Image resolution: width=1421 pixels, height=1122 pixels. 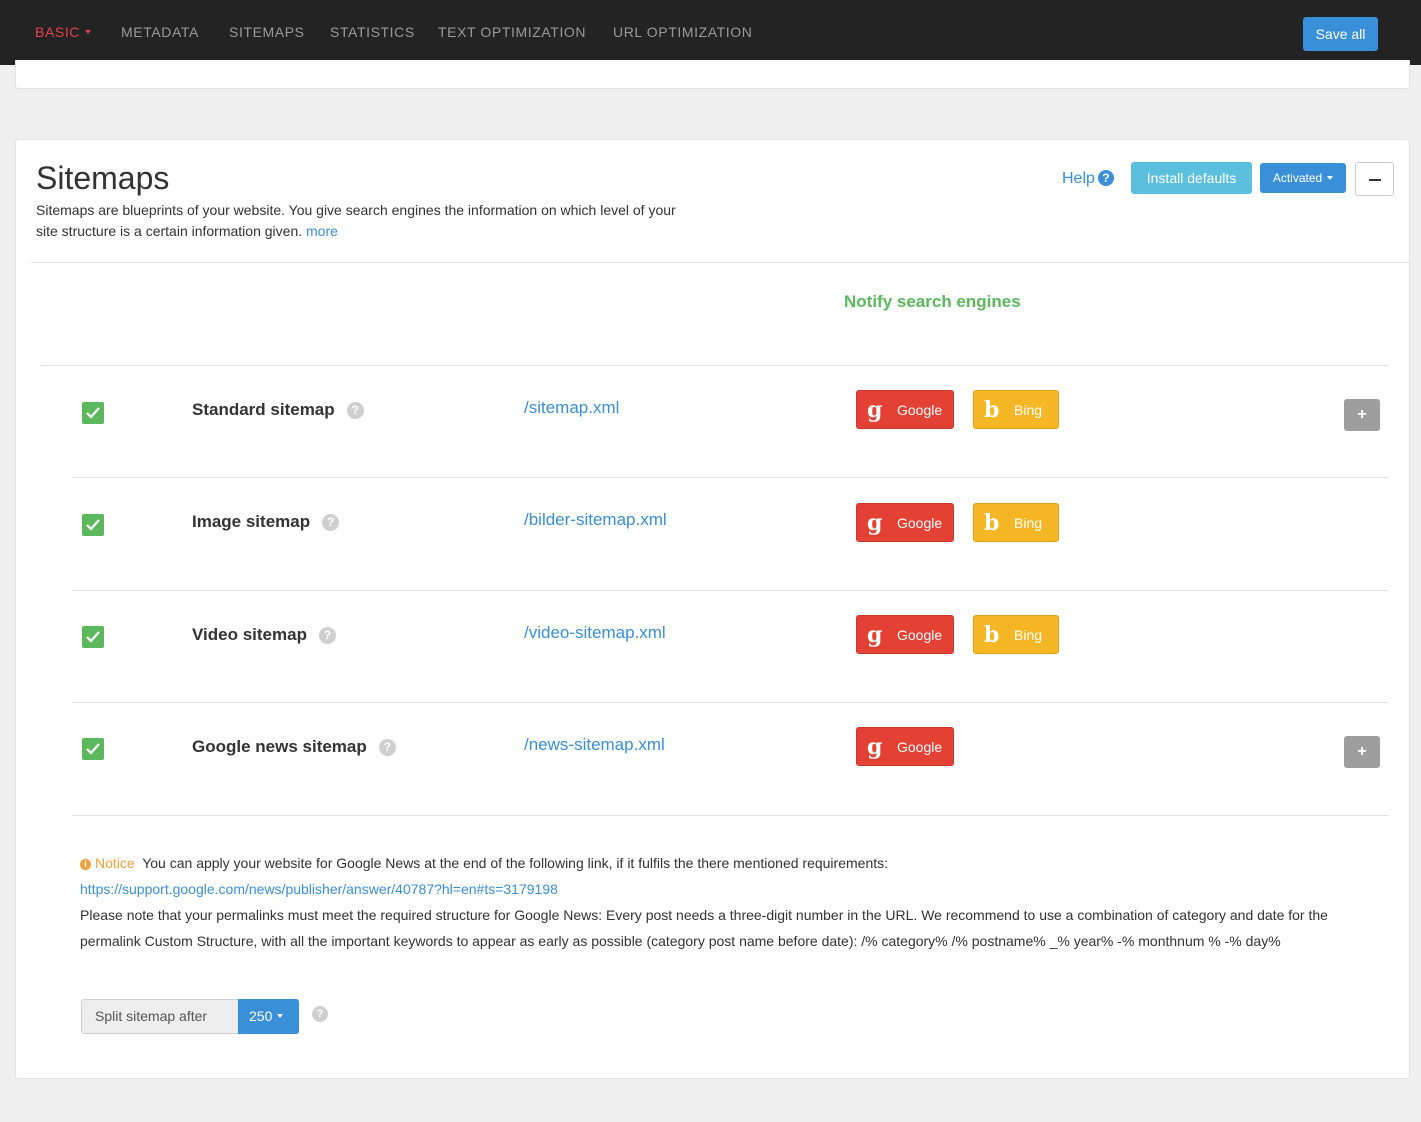 I want to click on split-value-text: 250, so click(x=261, y=1016).